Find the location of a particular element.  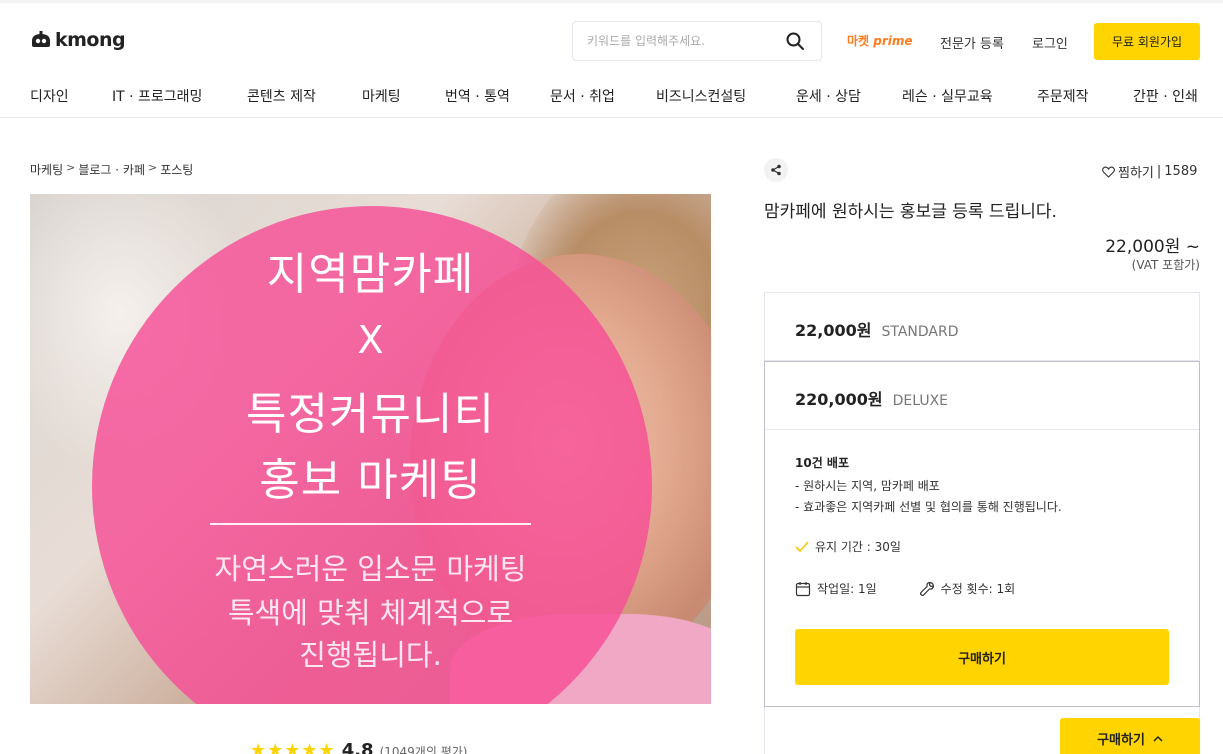

breadcrumb-item: 마케팅 is located at coordinates (46, 169).